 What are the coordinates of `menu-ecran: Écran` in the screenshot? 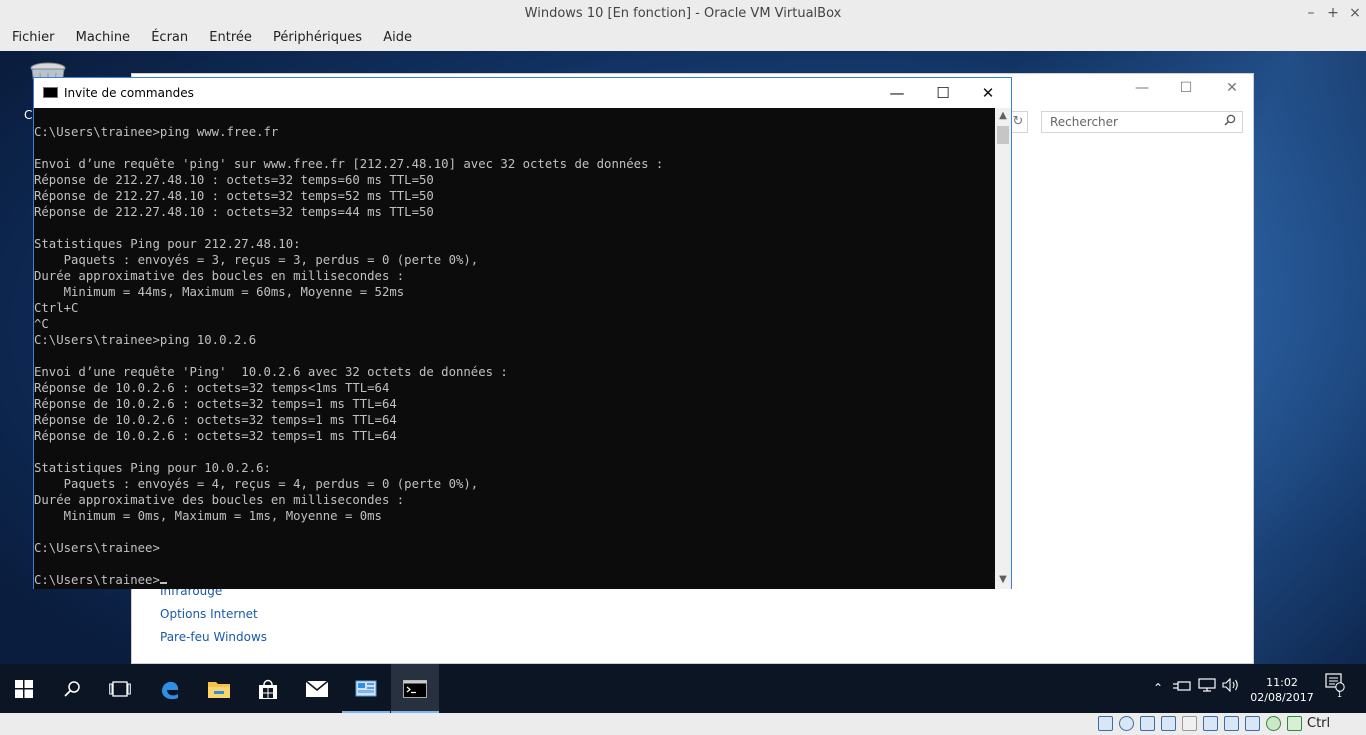 It's located at (163, 37).